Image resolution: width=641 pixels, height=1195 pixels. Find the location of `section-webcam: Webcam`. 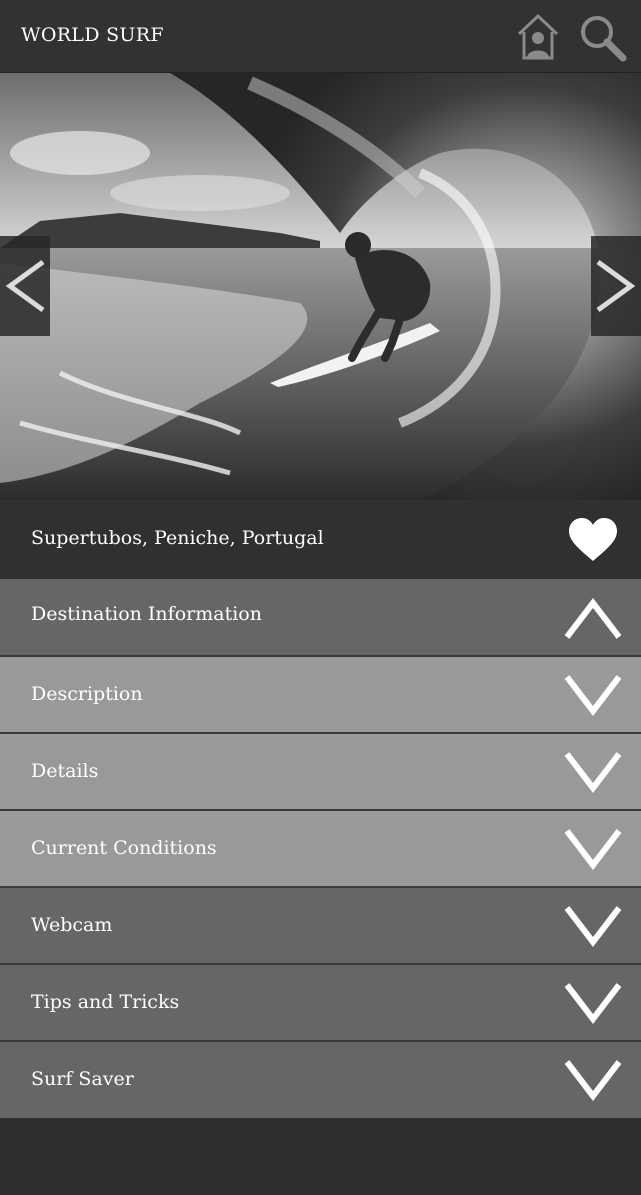

section-webcam: Webcam is located at coordinates (320, 926).